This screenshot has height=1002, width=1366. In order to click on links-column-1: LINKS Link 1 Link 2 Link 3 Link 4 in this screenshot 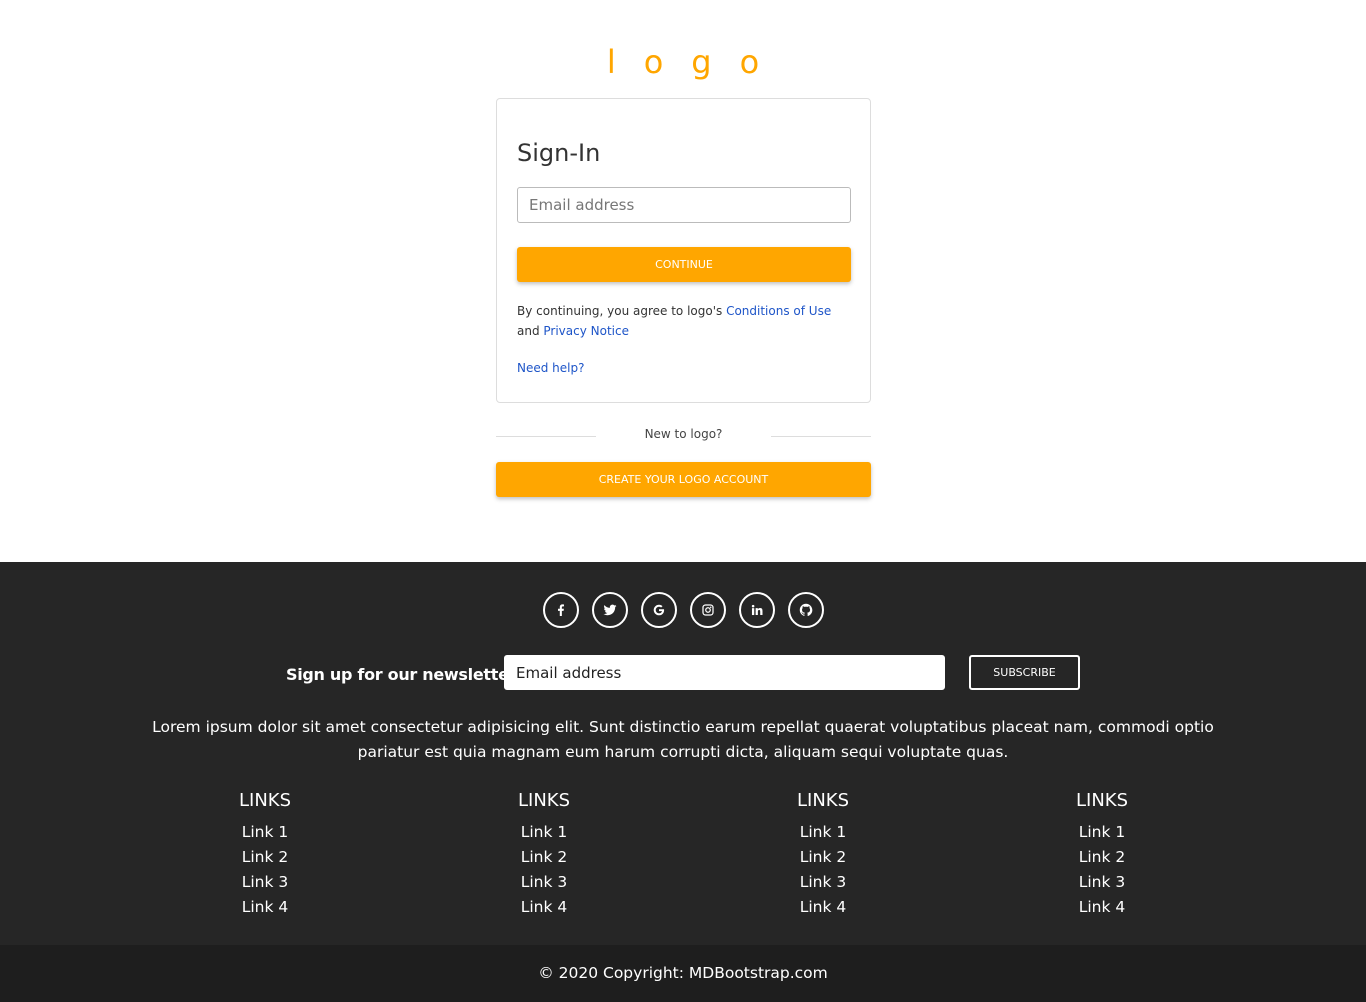, I will do `click(265, 854)`.